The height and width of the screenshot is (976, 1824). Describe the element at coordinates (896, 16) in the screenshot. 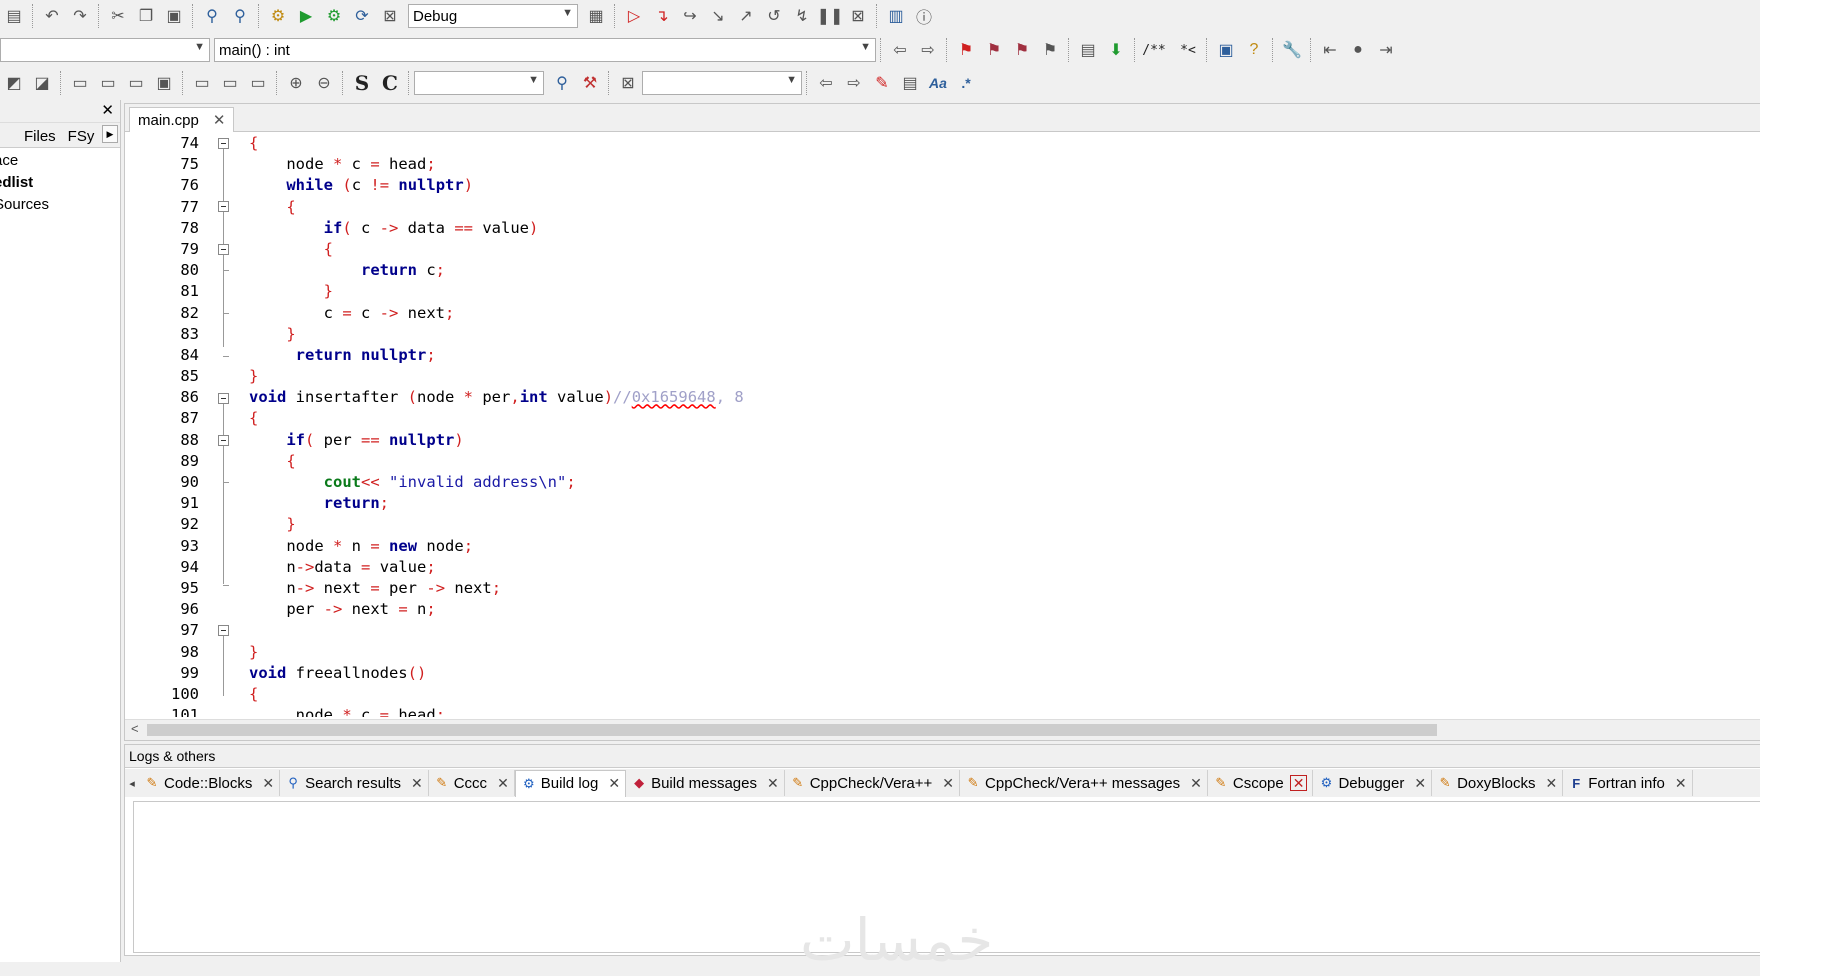

I see `debug-windows-icon: ▥` at that location.